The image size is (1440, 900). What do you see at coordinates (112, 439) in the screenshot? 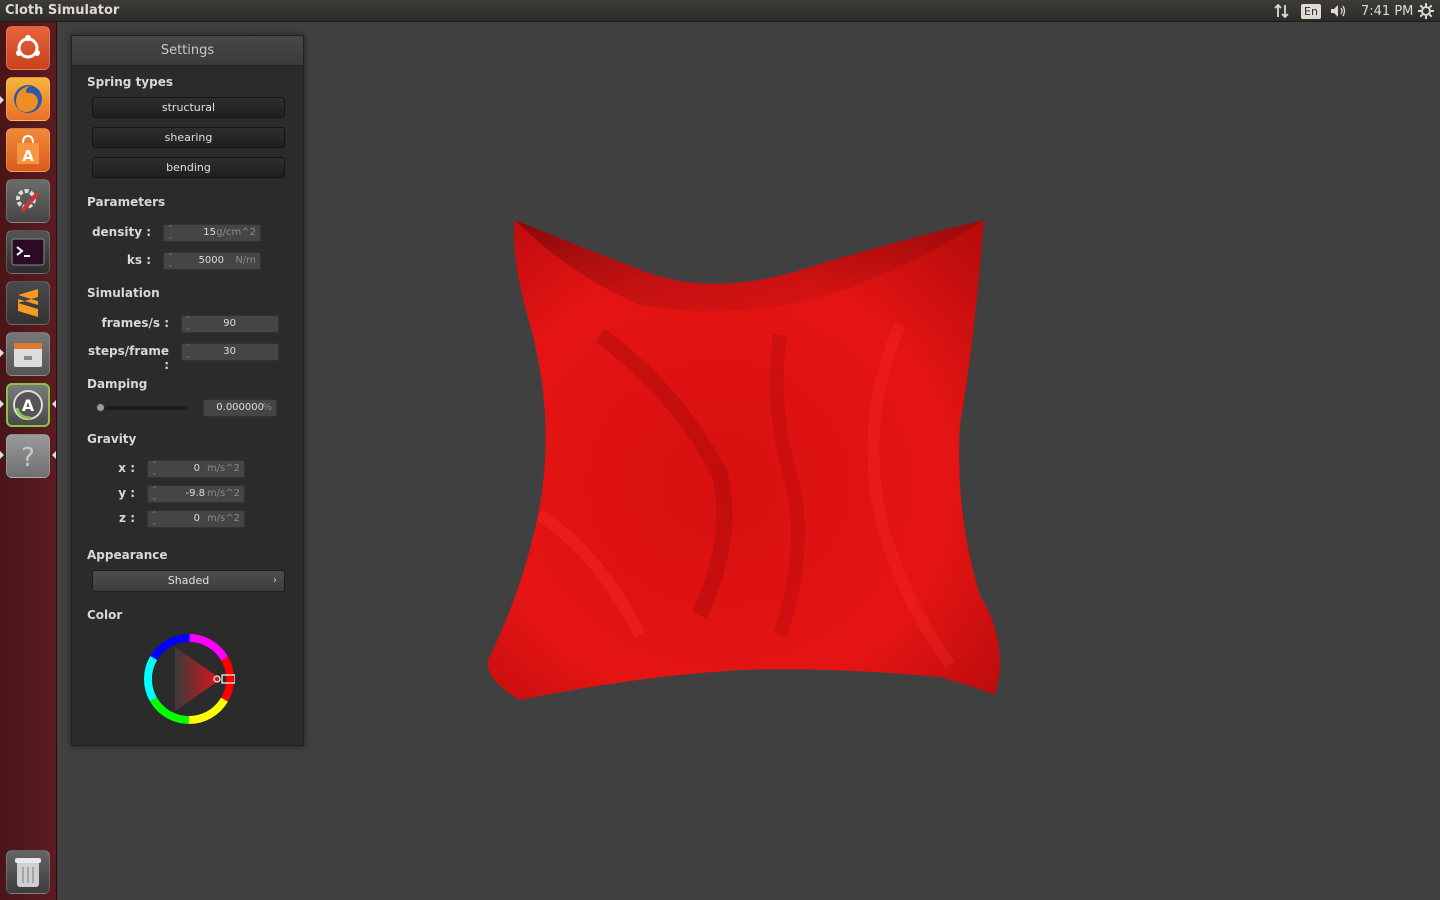
I see `gravity-heading: Gravity` at bounding box center [112, 439].